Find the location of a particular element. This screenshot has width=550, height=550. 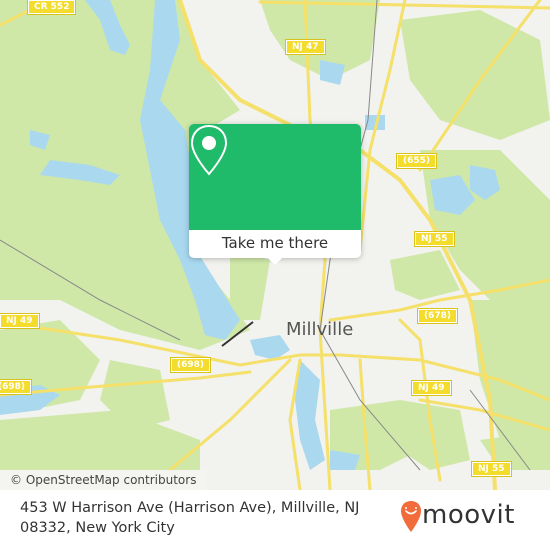

take-me-there-button: Take me there is located at coordinates (275, 244).